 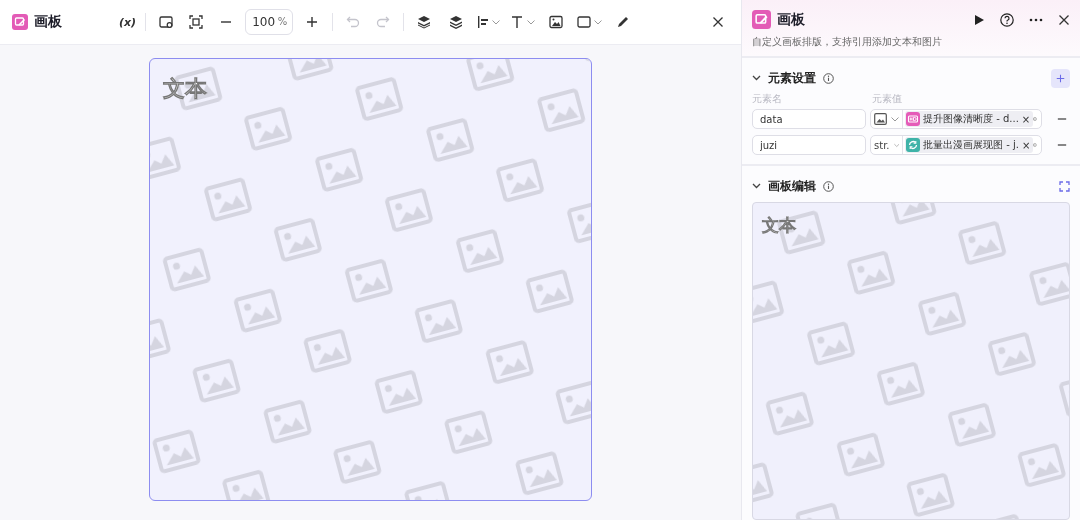 I want to click on reference-tag: 提升图像清晰度 - d... ×, so click(x=969, y=119).